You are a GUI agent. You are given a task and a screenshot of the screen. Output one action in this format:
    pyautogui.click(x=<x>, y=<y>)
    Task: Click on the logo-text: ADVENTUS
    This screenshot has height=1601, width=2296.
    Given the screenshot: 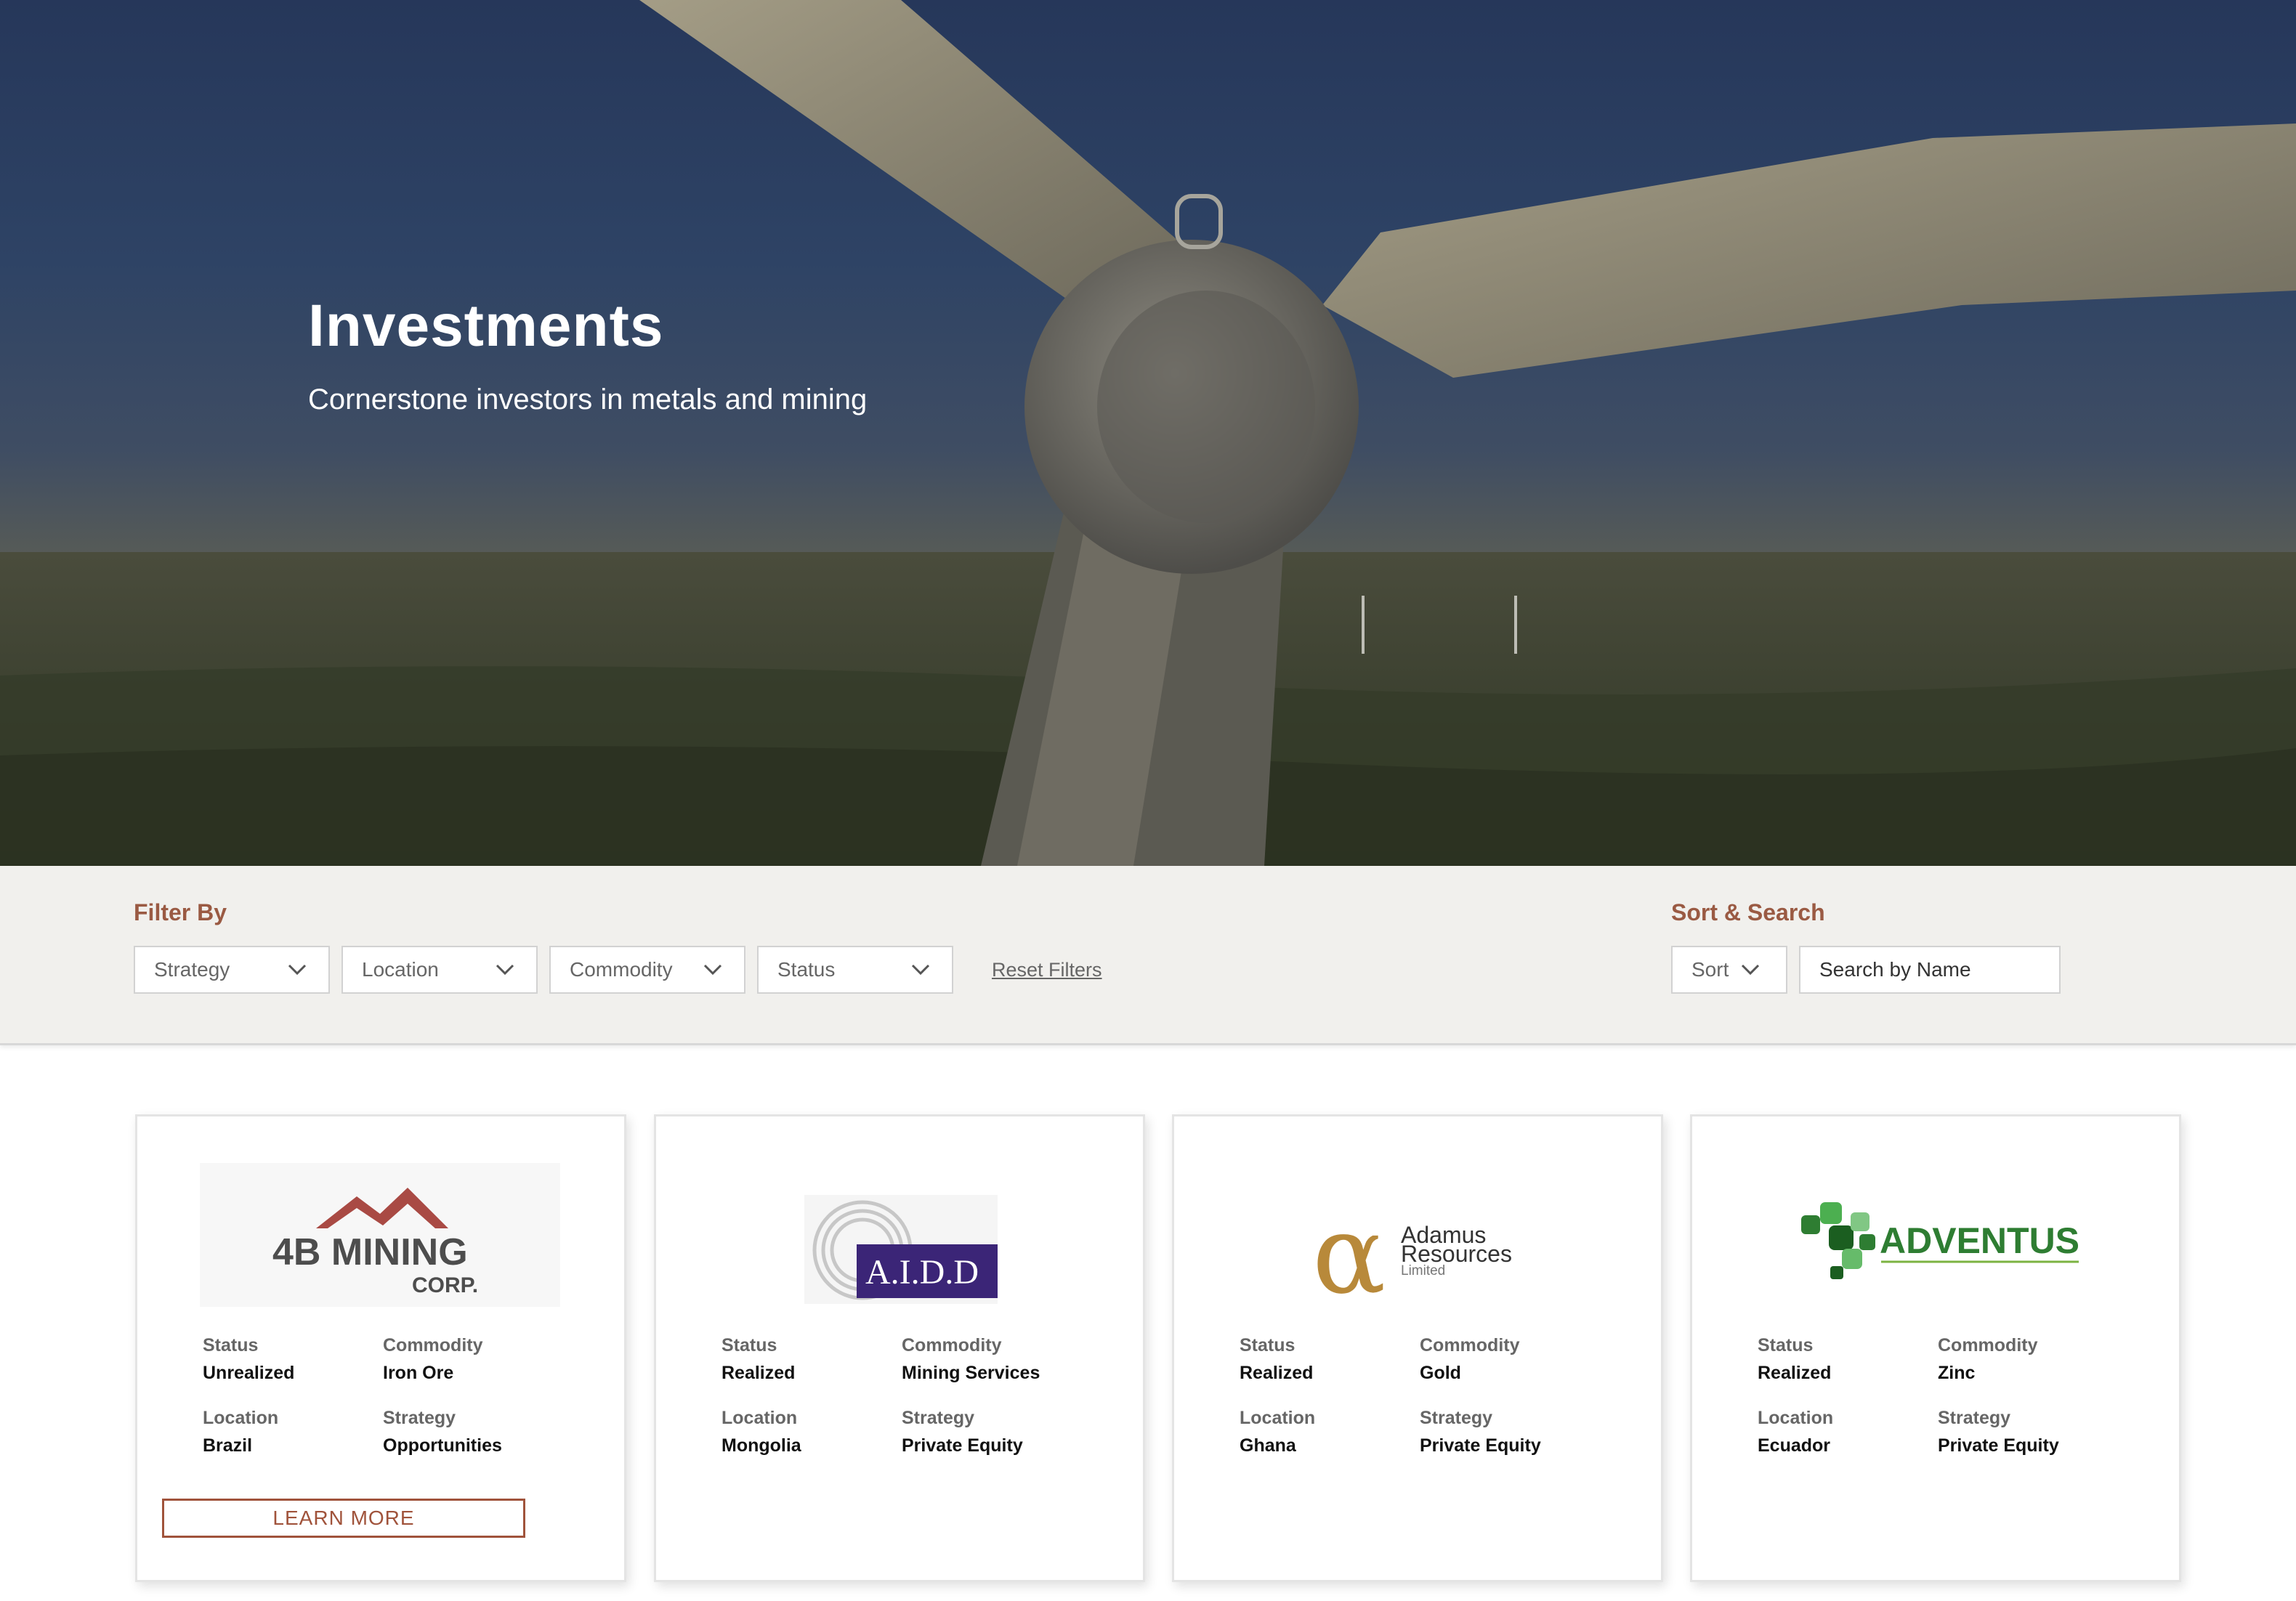 What is the action you would take?
    pyautogui.click(x=1979, y=1240)
    